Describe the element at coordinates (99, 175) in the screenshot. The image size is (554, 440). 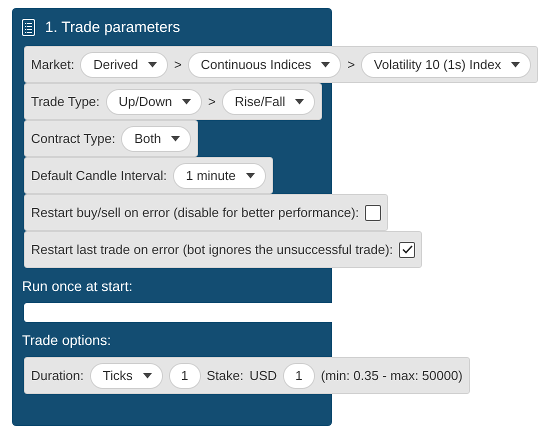
I see `row-label: Default Candle Interval:` at that location.